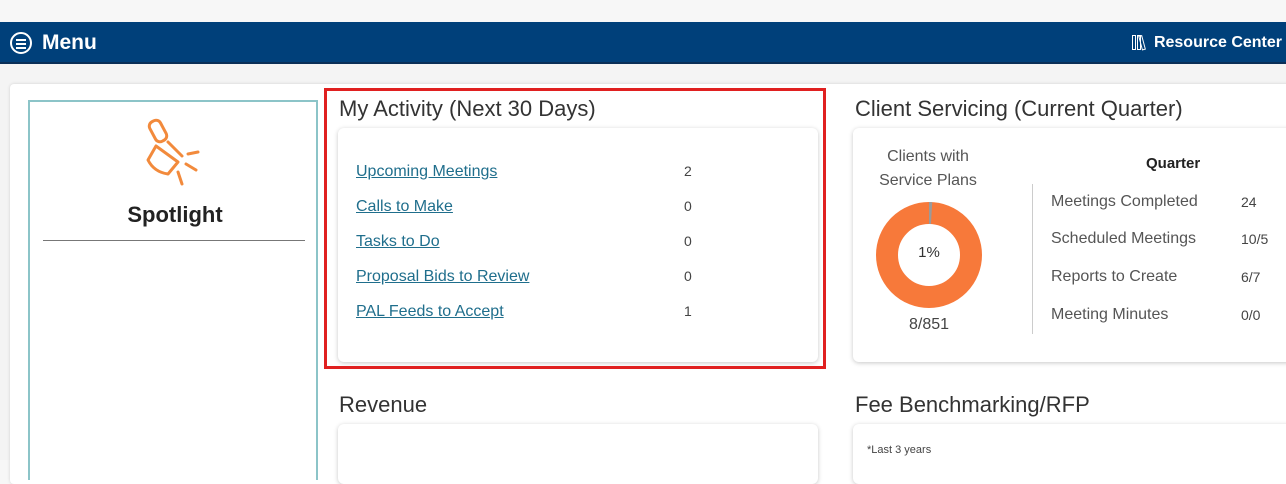 This screenshot has width=1286, height=484. Describe the element at coordinates (899, 450) in the screenshot. I see `fee-benchmarking-note: *Last 3 years` at that location.